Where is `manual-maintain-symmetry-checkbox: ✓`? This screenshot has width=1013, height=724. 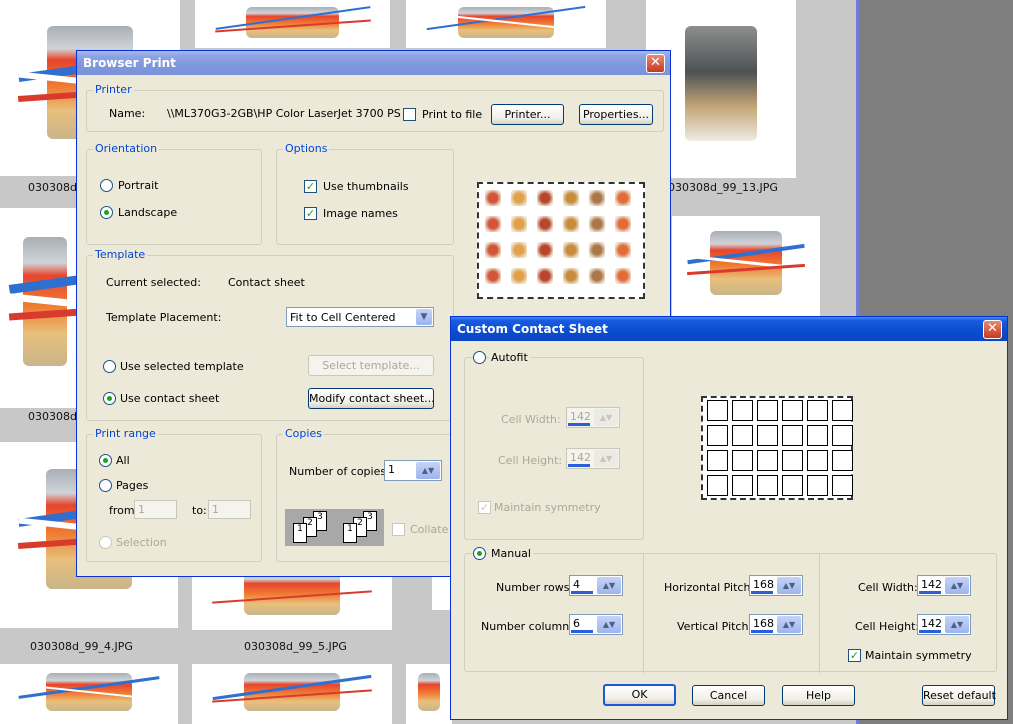
manual-maintain-symmetry-checkbox: ✓ is located at coordinates (854, 655).